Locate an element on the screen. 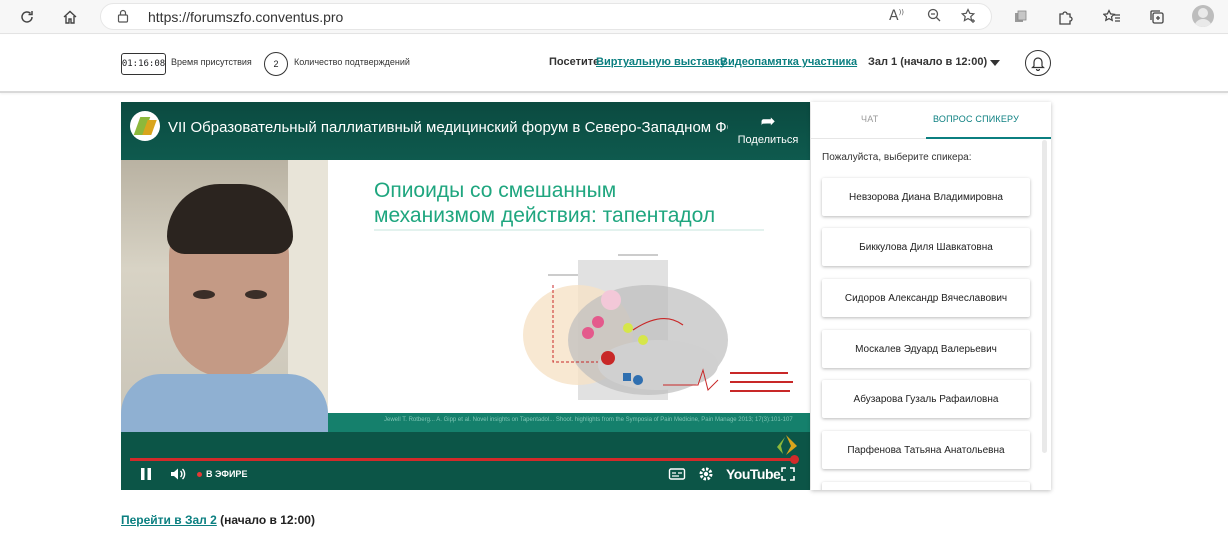 The height and width of the screenshot is (541, 1228). pause-icon is located at coordinates (146, 476).